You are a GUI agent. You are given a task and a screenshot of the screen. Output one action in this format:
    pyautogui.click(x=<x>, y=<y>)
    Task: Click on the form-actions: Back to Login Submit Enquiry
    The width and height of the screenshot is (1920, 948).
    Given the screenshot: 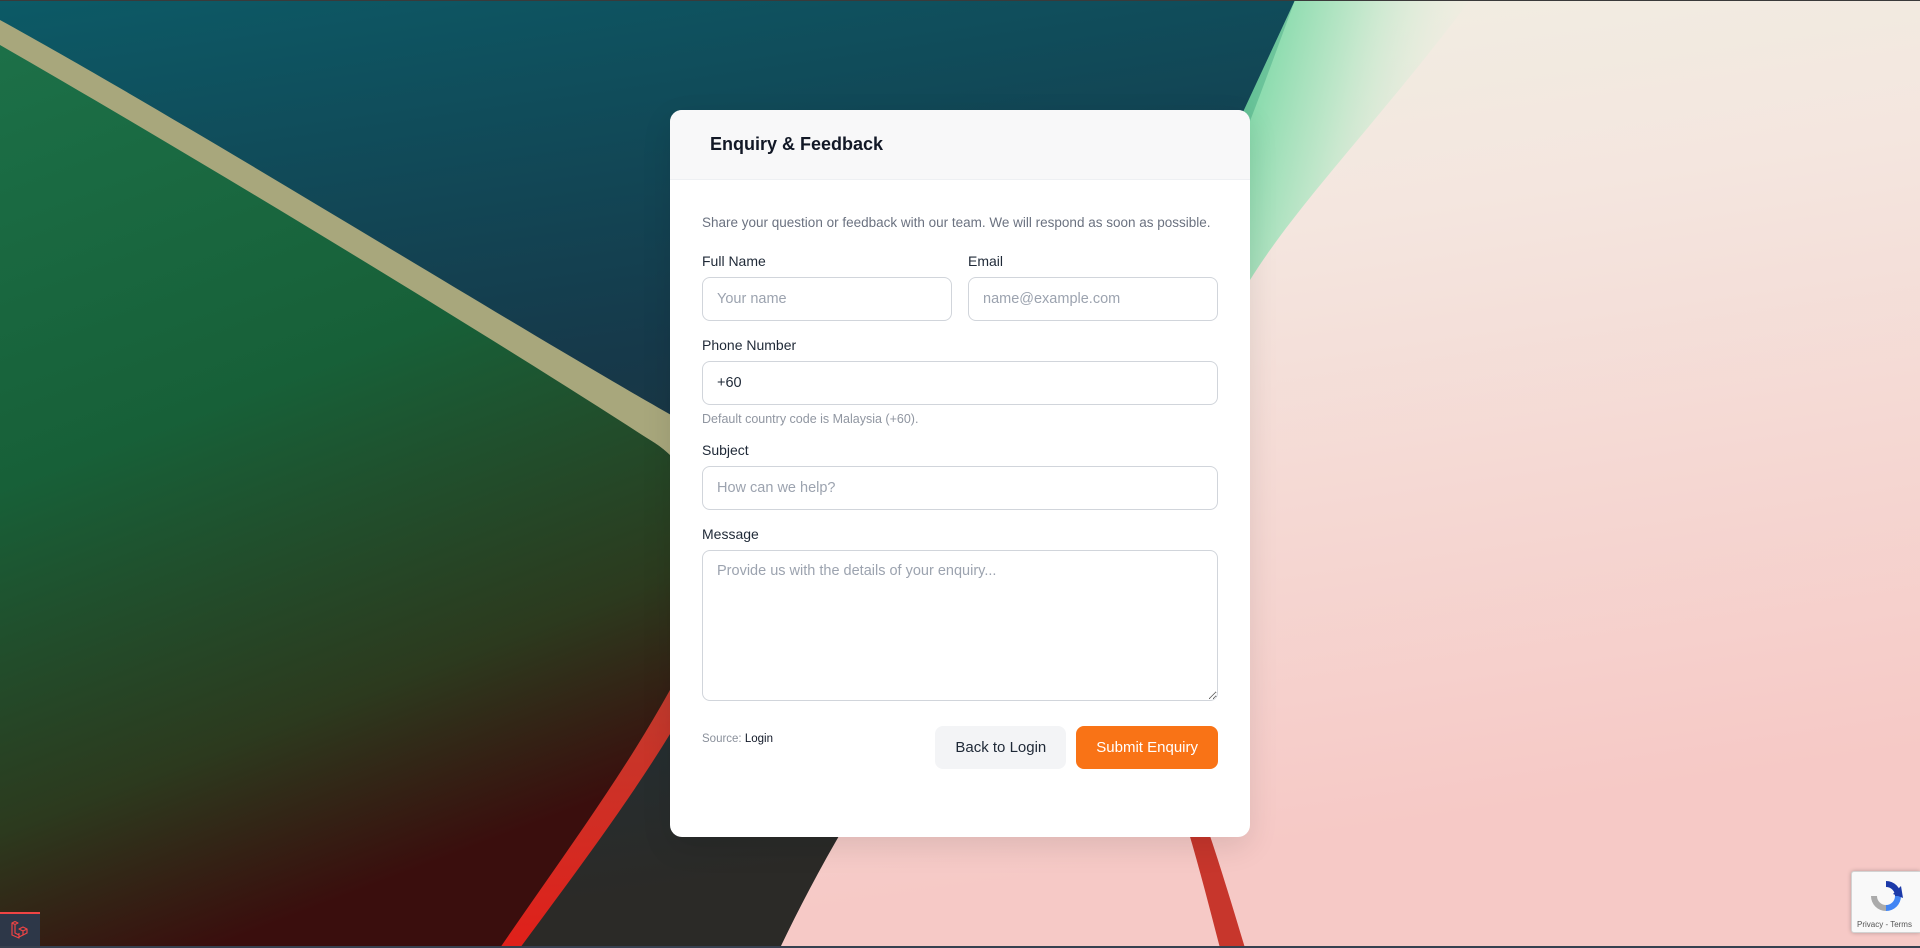 What is the action you would take?
    pyautogui.click(x=1076, y=747)
    